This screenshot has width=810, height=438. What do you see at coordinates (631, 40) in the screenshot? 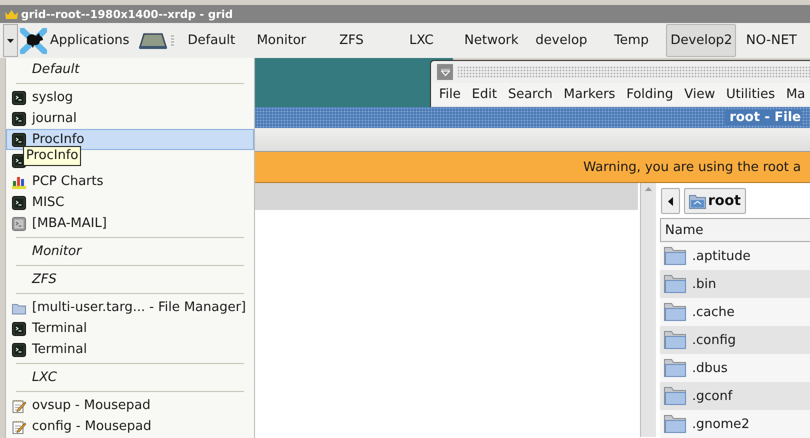
I see `workspace-button: Temp` at bounding box center [631, 40].